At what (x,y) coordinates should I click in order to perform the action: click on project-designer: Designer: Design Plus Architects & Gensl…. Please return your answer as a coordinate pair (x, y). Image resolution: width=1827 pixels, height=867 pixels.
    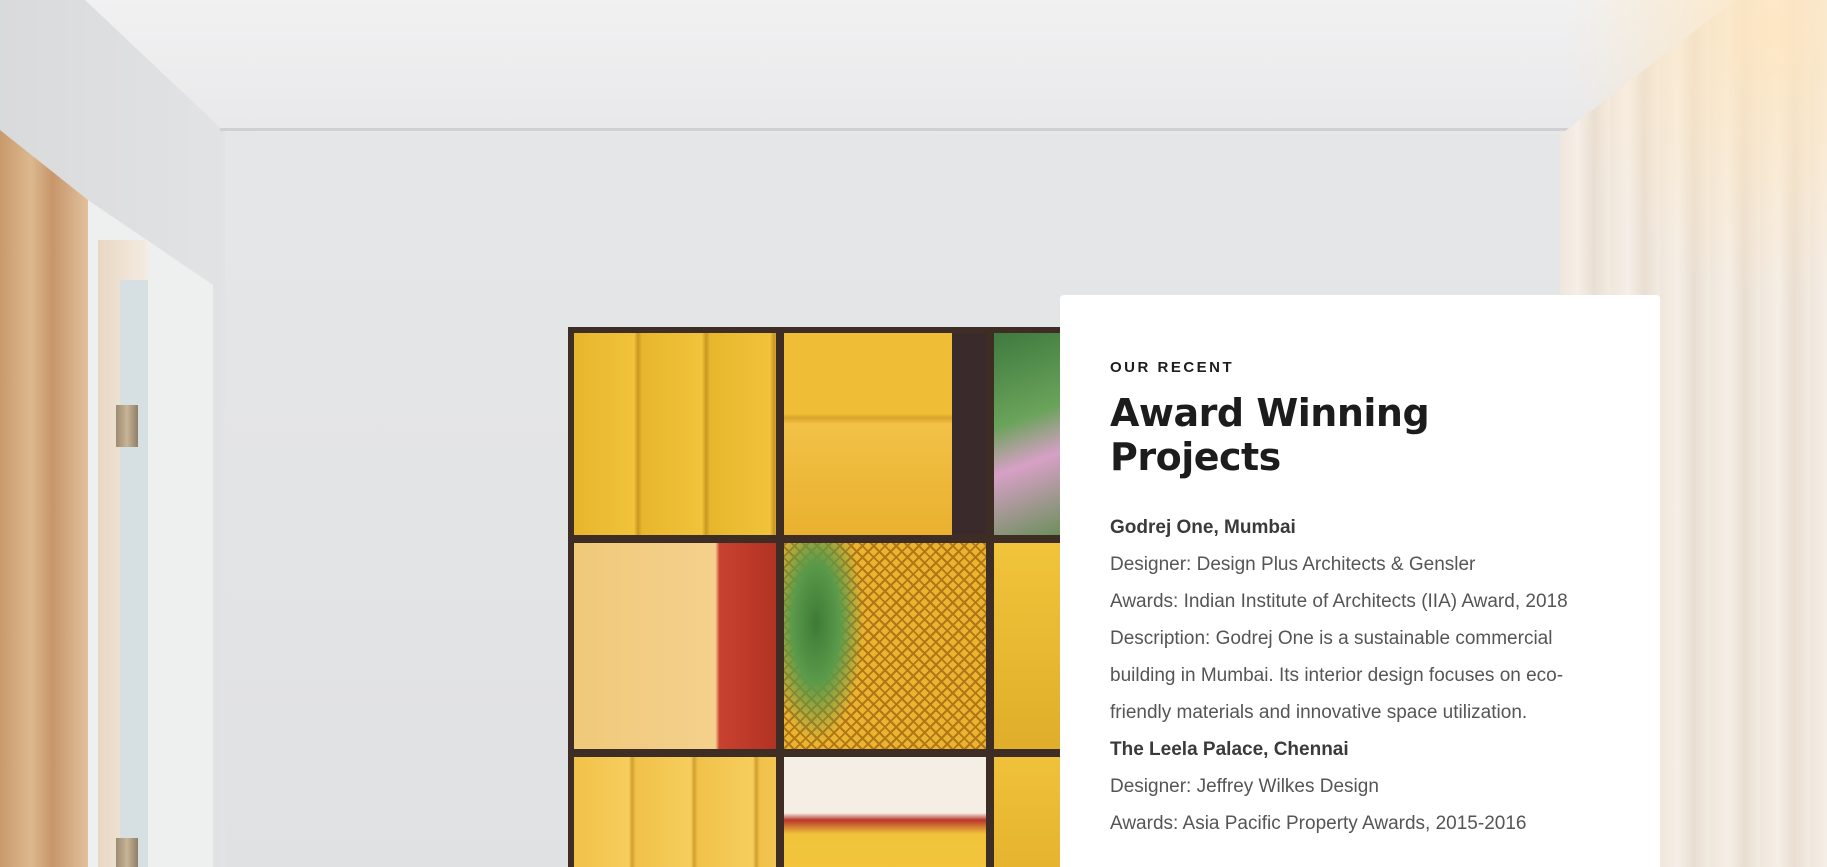
    Looking at the image, I should click on (1293, 565).